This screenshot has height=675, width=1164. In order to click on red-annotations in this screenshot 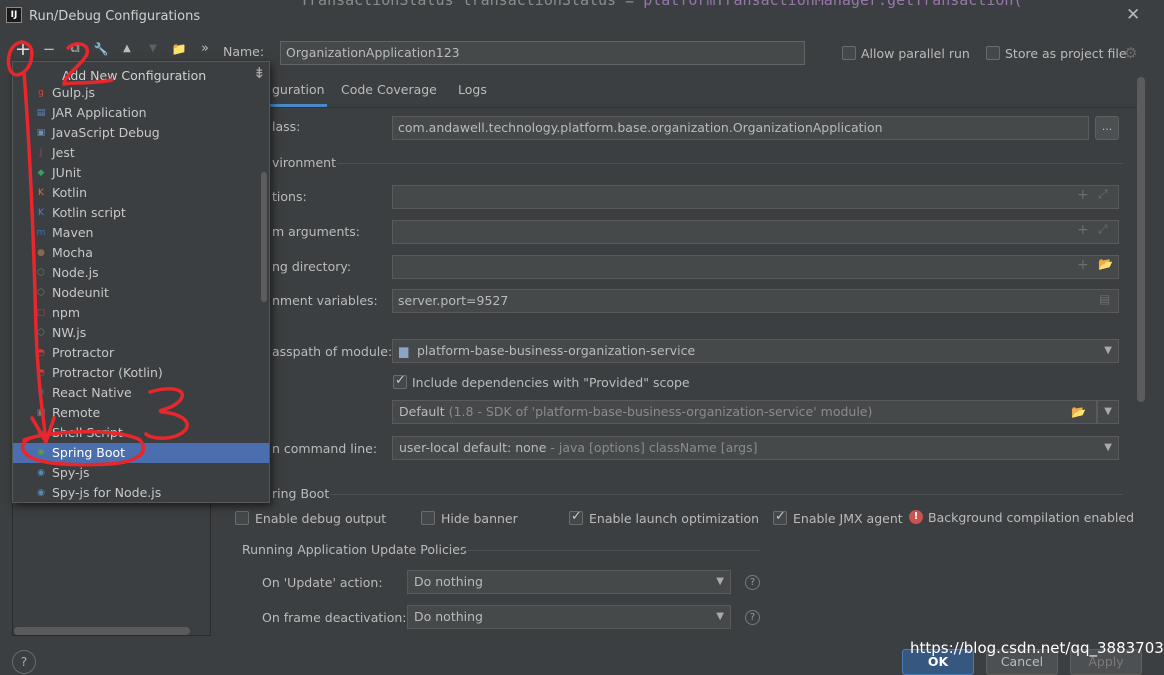, I will do `click(97, 253)`.